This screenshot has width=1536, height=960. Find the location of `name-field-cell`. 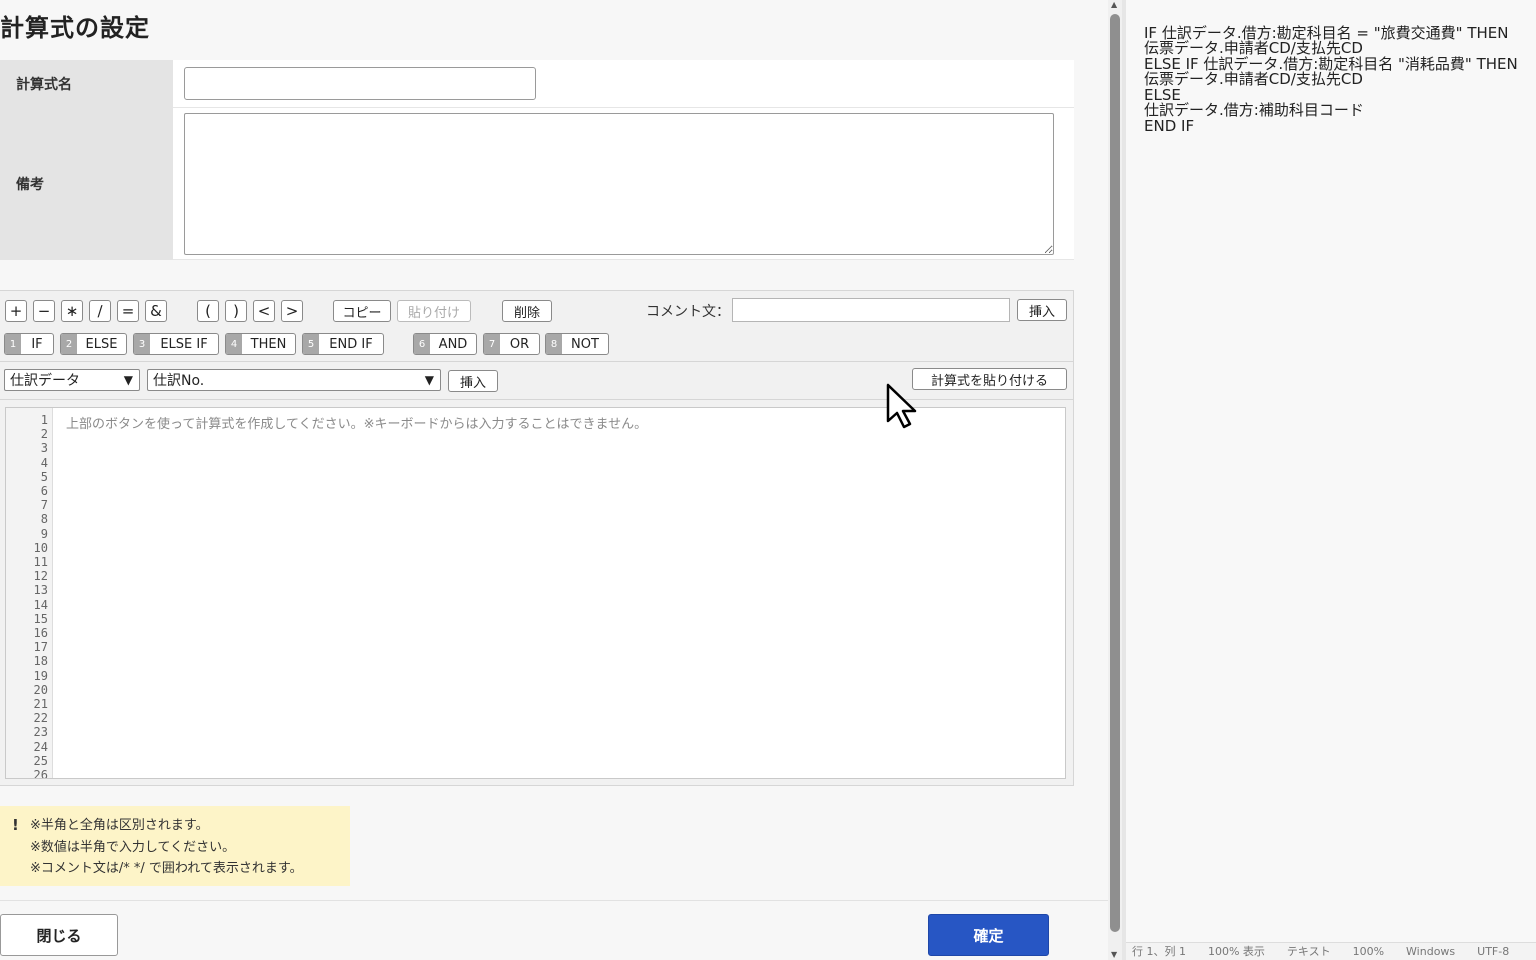

name-field-cell is located at coordinates (623, 84).